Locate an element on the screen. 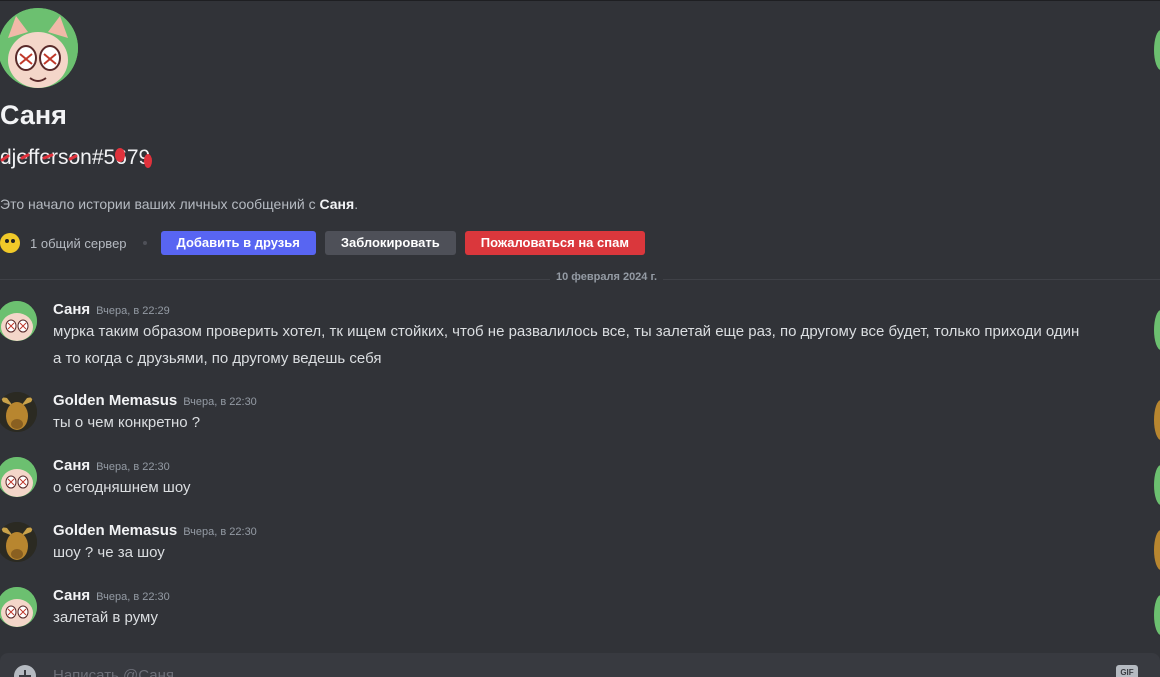 The width and height of the screenshot is (1160, 677). message-line: о сегодняшнем шоу is located at coordinates (122, 487).